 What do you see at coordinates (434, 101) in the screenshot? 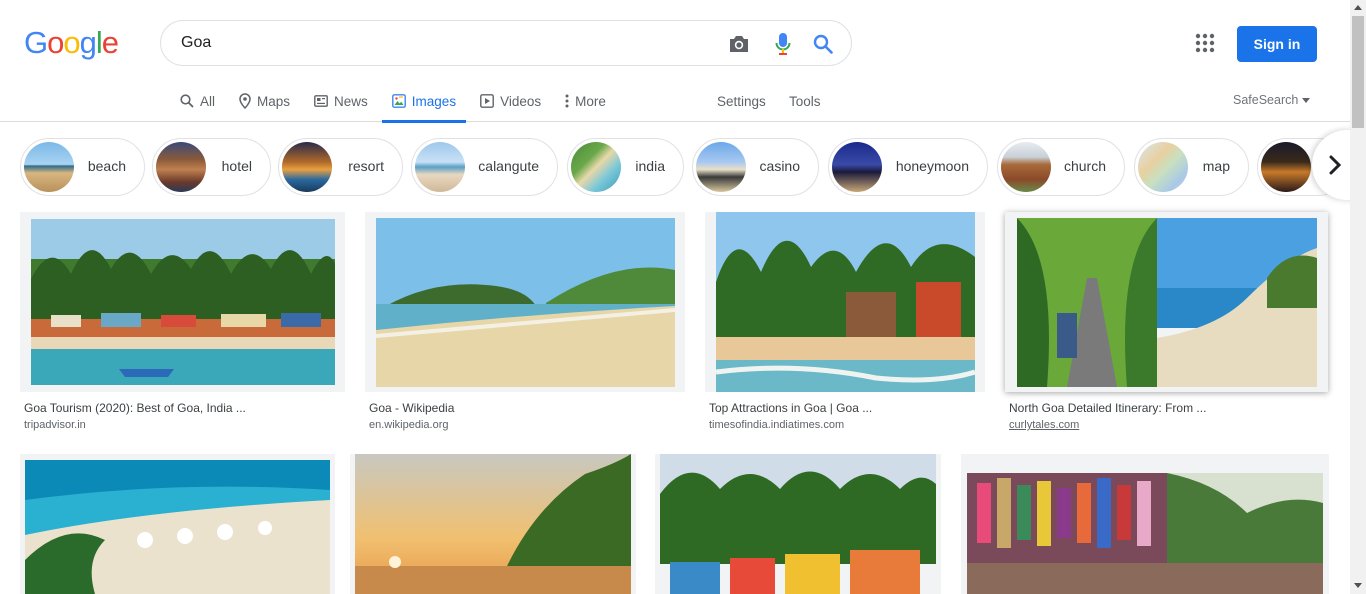
I see `tab-label: Images` at bounding box center [434, 101].